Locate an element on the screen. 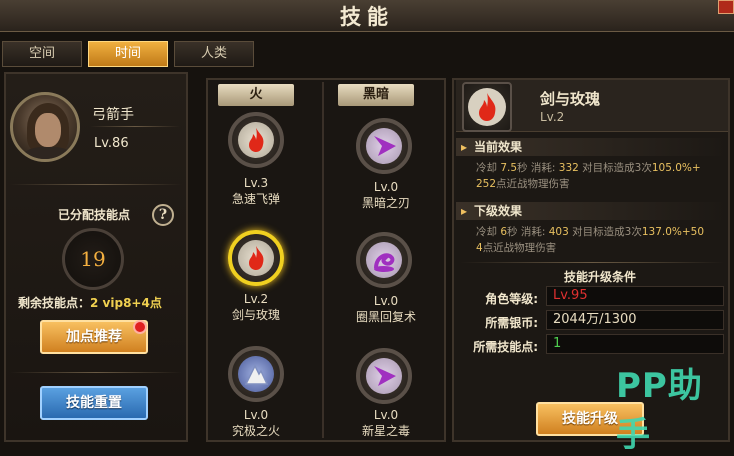 The width and height of the screenshot is (734, 456). top-bar: 技能 is located at coordinates (367, 16).